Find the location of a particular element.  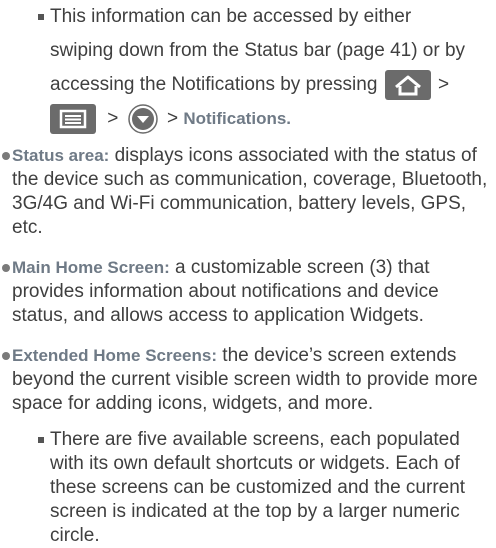

notifications-label: Notifications. is located at coordinates (237, 118).